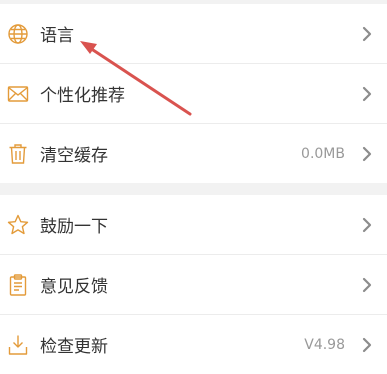 The width and height of the screenshot is (387, 374). What do you see at coordinates (18, 285) in the screenshot?
I see `clipboard-icon` at bounding box center [18, 285].